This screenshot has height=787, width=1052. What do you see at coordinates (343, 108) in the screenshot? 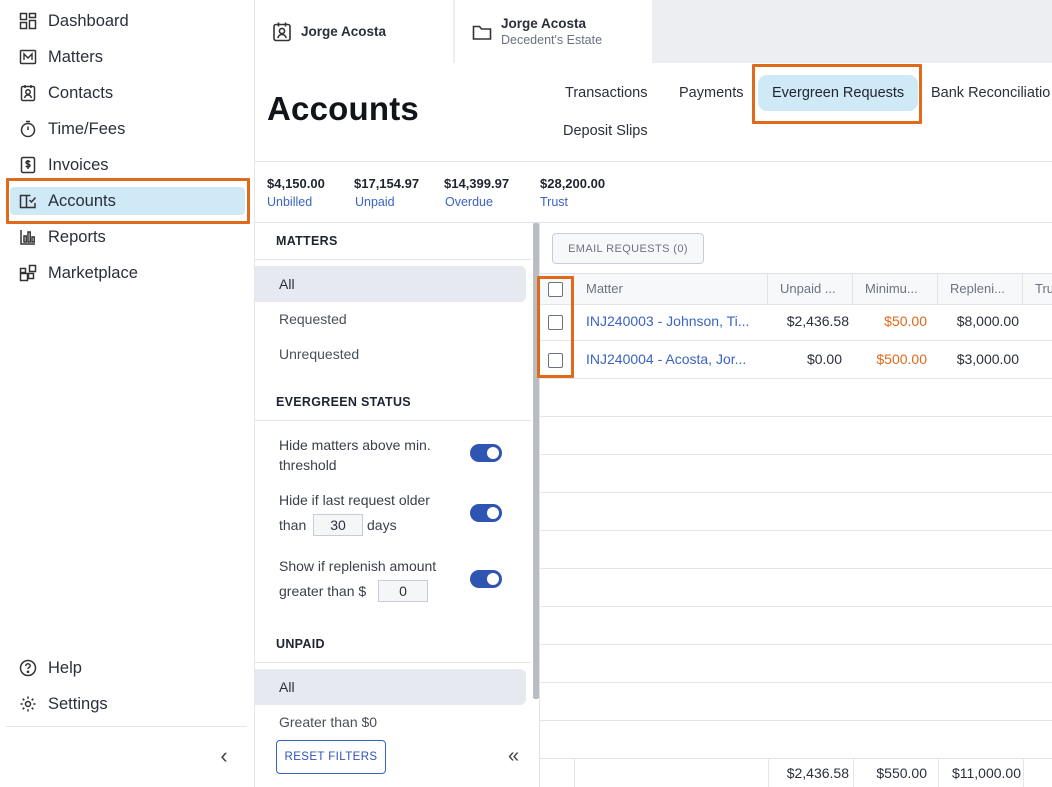
I see `page-title: Accounts` at bounding box center [343, 108].